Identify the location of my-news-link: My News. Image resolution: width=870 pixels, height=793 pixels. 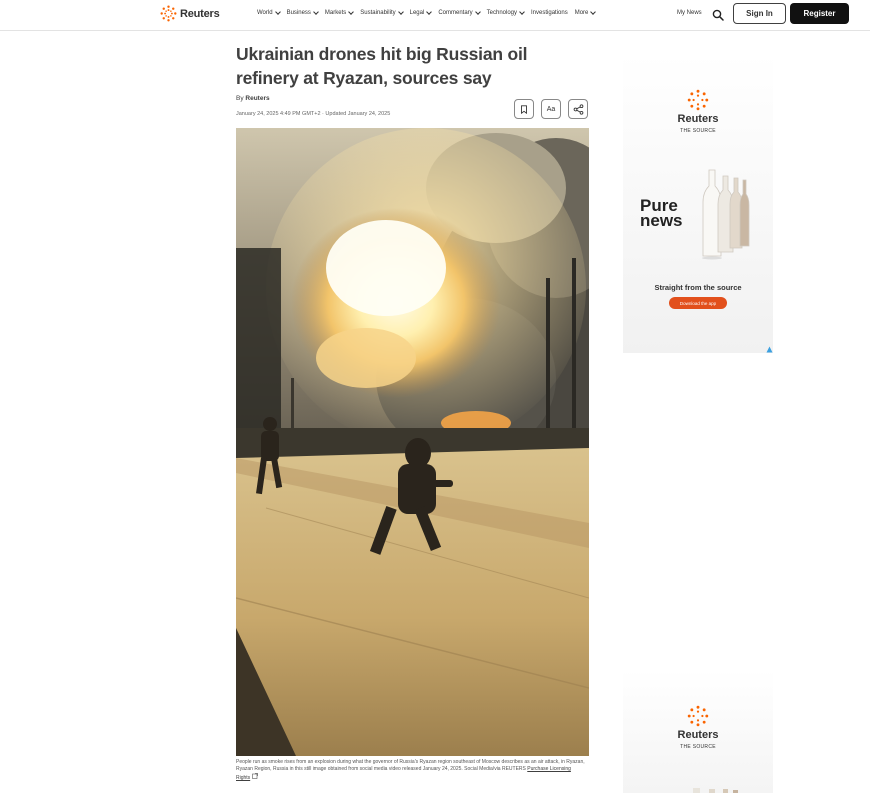
(689, 13).